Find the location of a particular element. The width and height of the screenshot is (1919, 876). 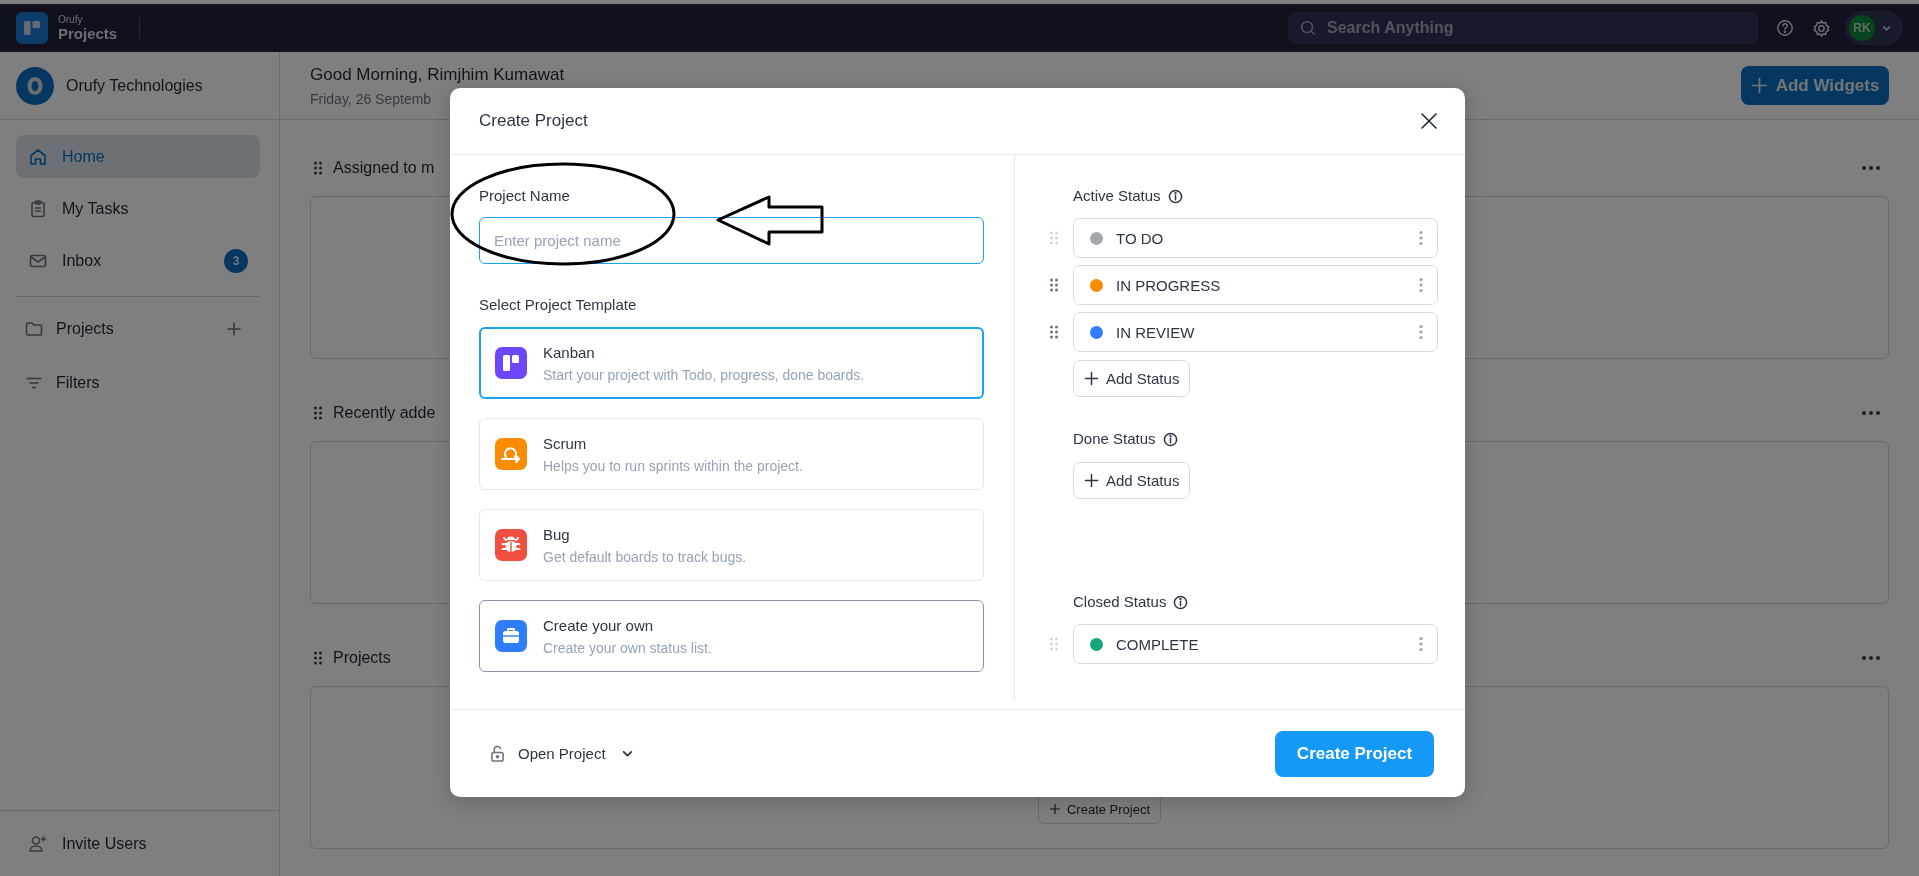

logo-caption: Orufy is located at coordinates (71, 20).